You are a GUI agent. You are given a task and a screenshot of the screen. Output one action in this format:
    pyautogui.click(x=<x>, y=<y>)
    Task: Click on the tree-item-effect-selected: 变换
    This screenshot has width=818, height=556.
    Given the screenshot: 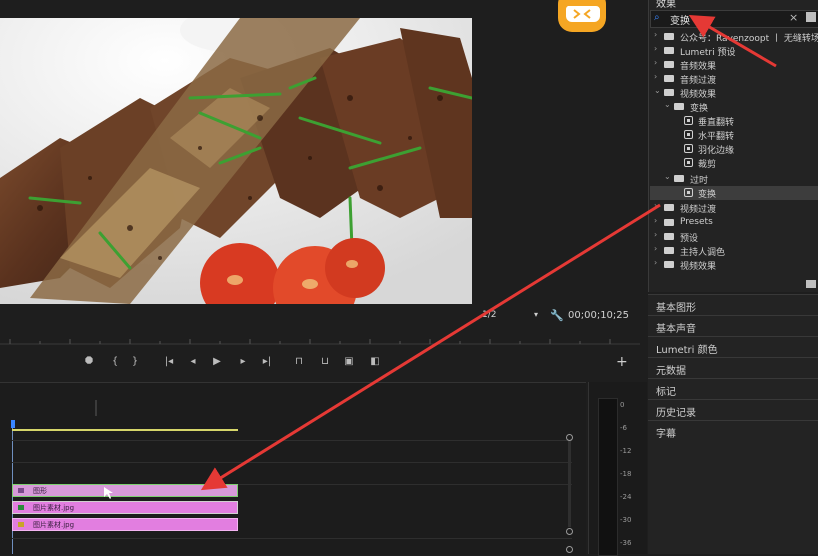 What is the action you would take?
    pyautogui.click(x=734, y=193)
    